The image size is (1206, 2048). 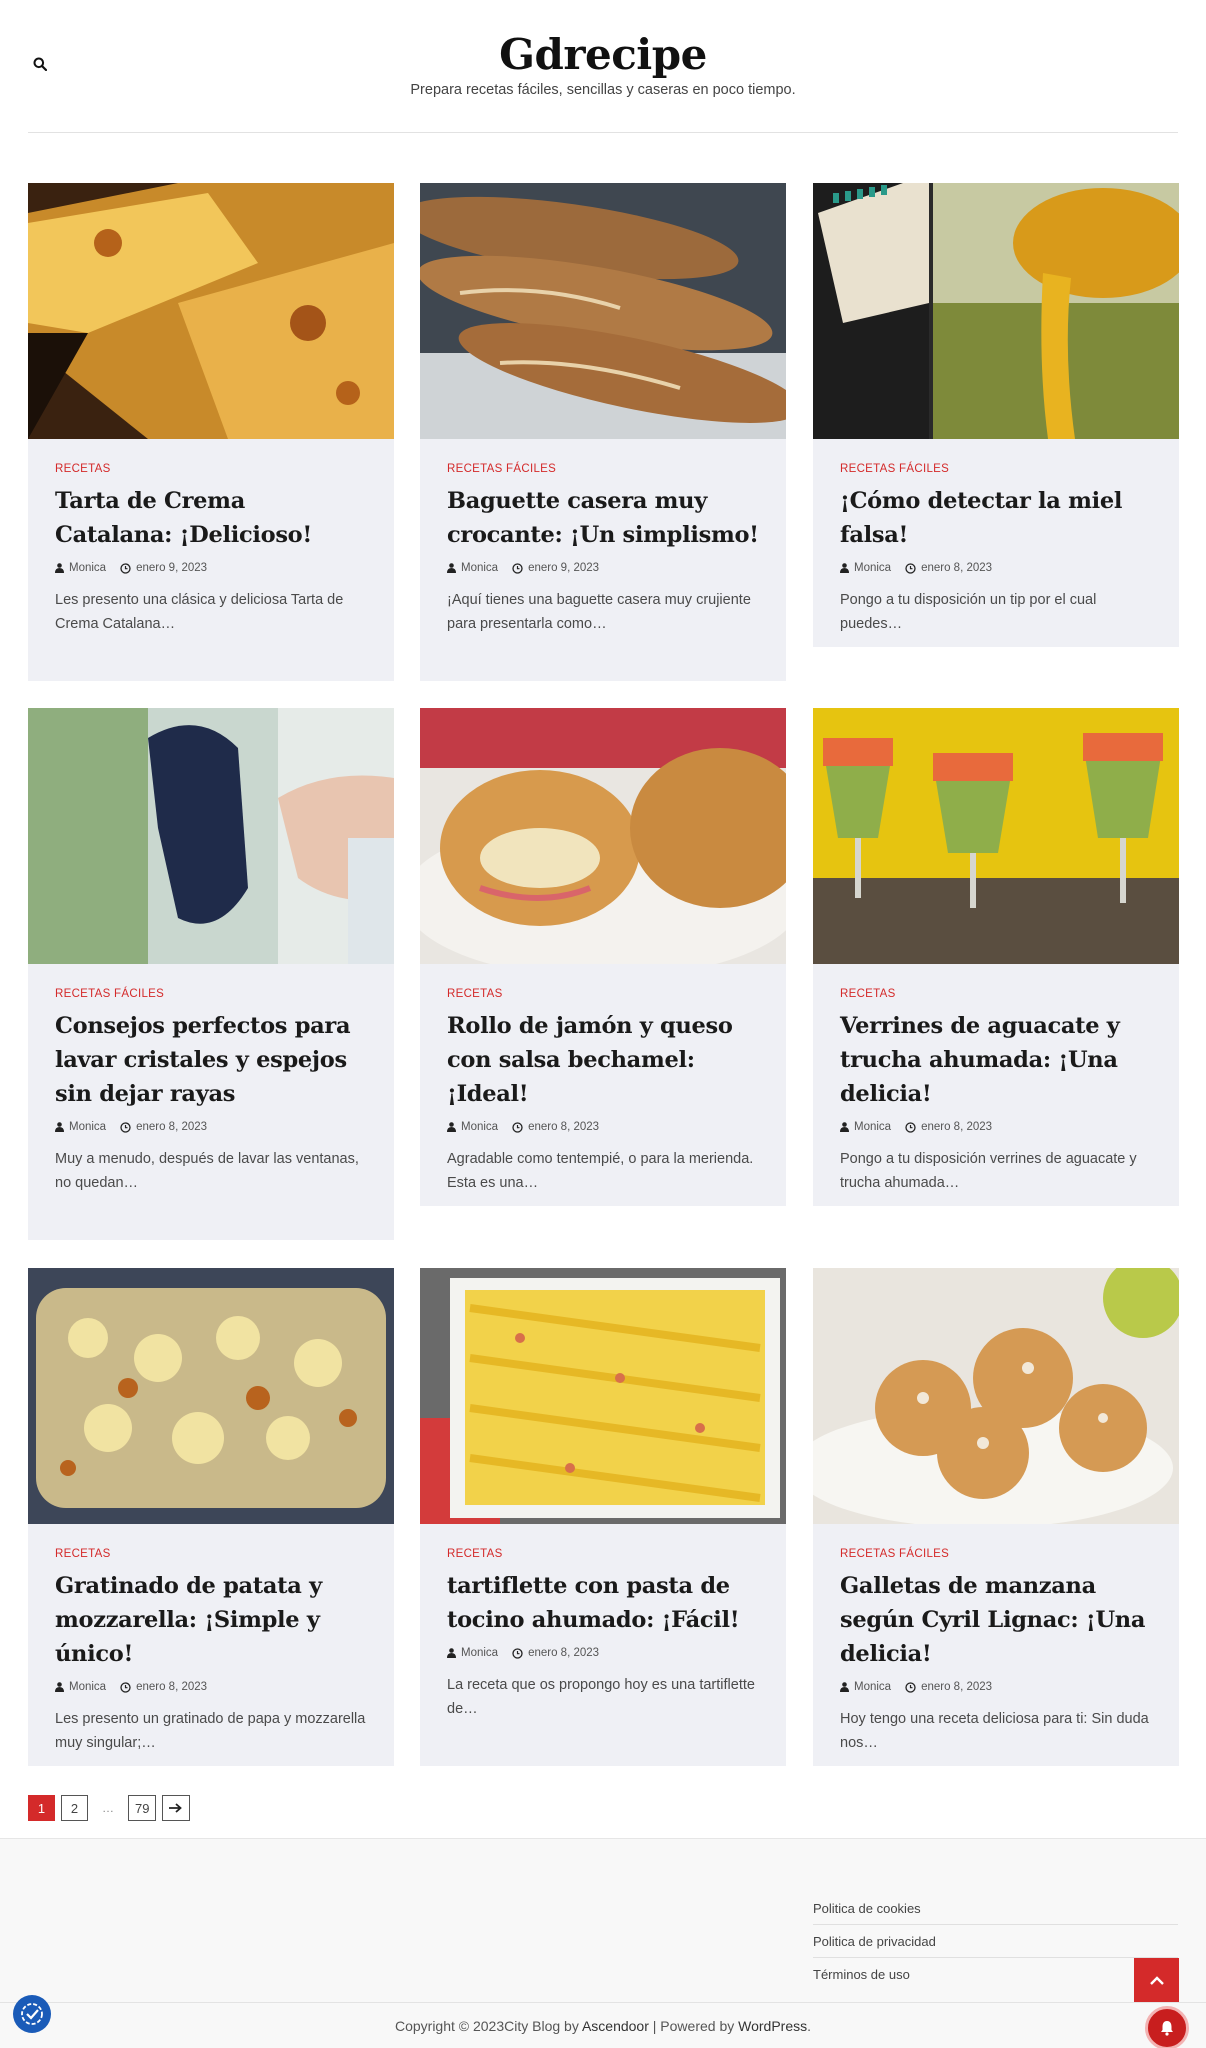 I want to click on post-thumbnail-rollo-jamon, so click(x=603, y=836).